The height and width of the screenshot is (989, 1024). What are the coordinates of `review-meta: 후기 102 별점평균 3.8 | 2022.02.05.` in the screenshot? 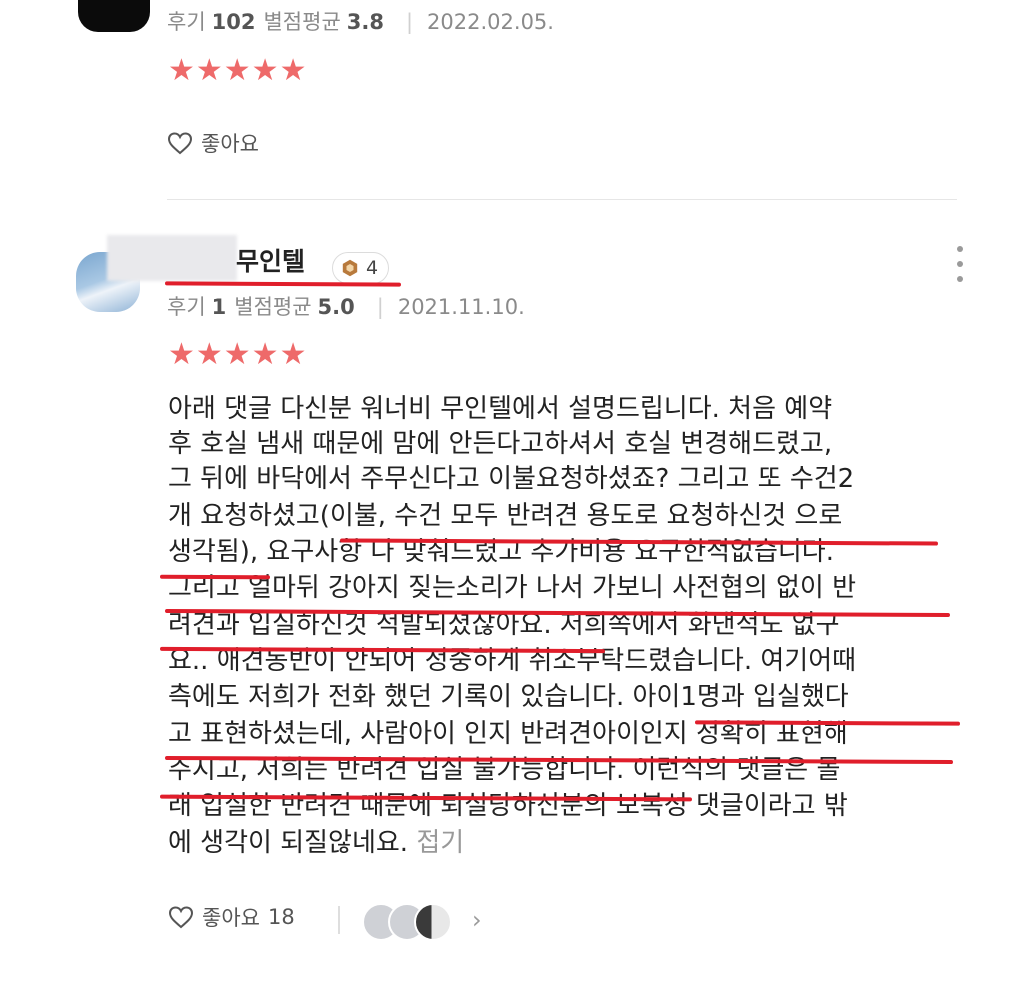 It's located at (360, 22).